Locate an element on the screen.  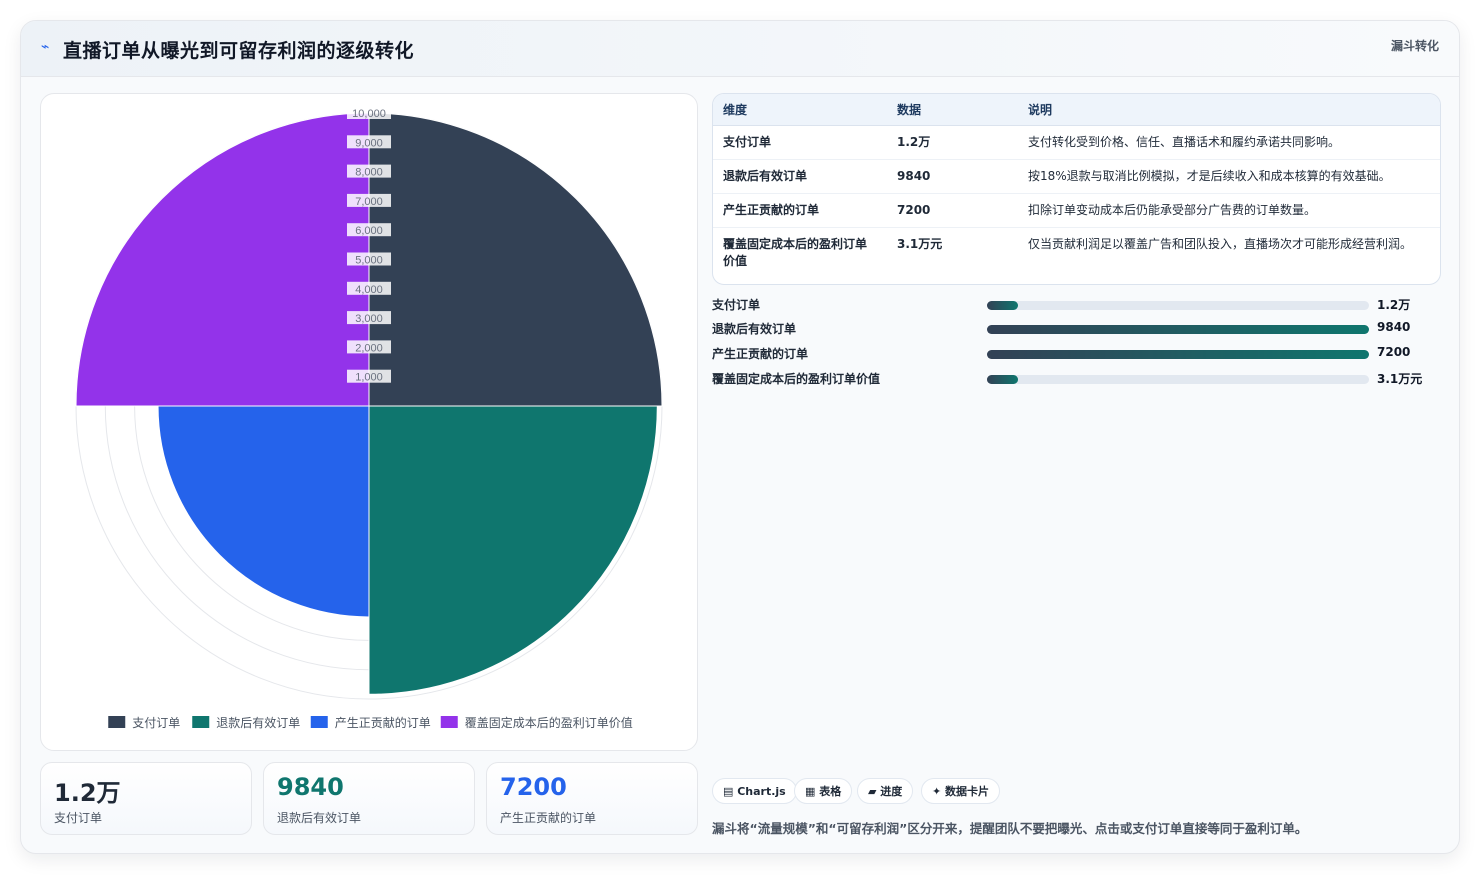
table-cell: 仅当贡献利润足以覆盖广告和团队投入，直播场次才可能形成经营利润。 is located at coordinates (1220, 244).